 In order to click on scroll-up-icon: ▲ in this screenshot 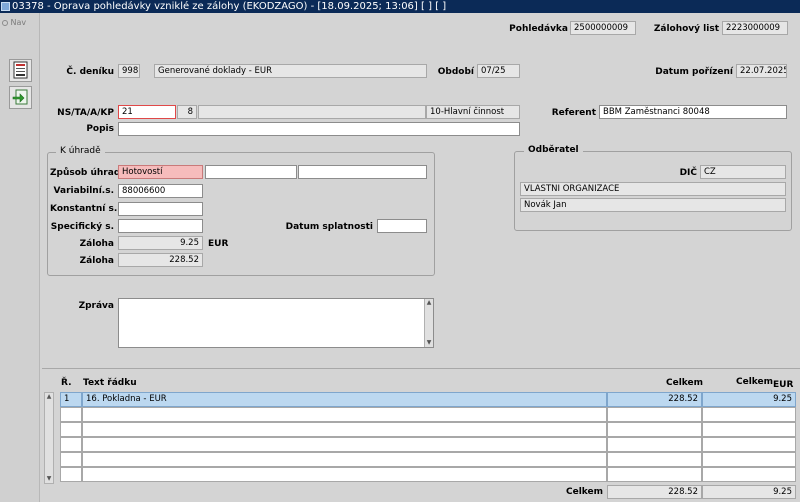, I will do `click(429, 303)`.